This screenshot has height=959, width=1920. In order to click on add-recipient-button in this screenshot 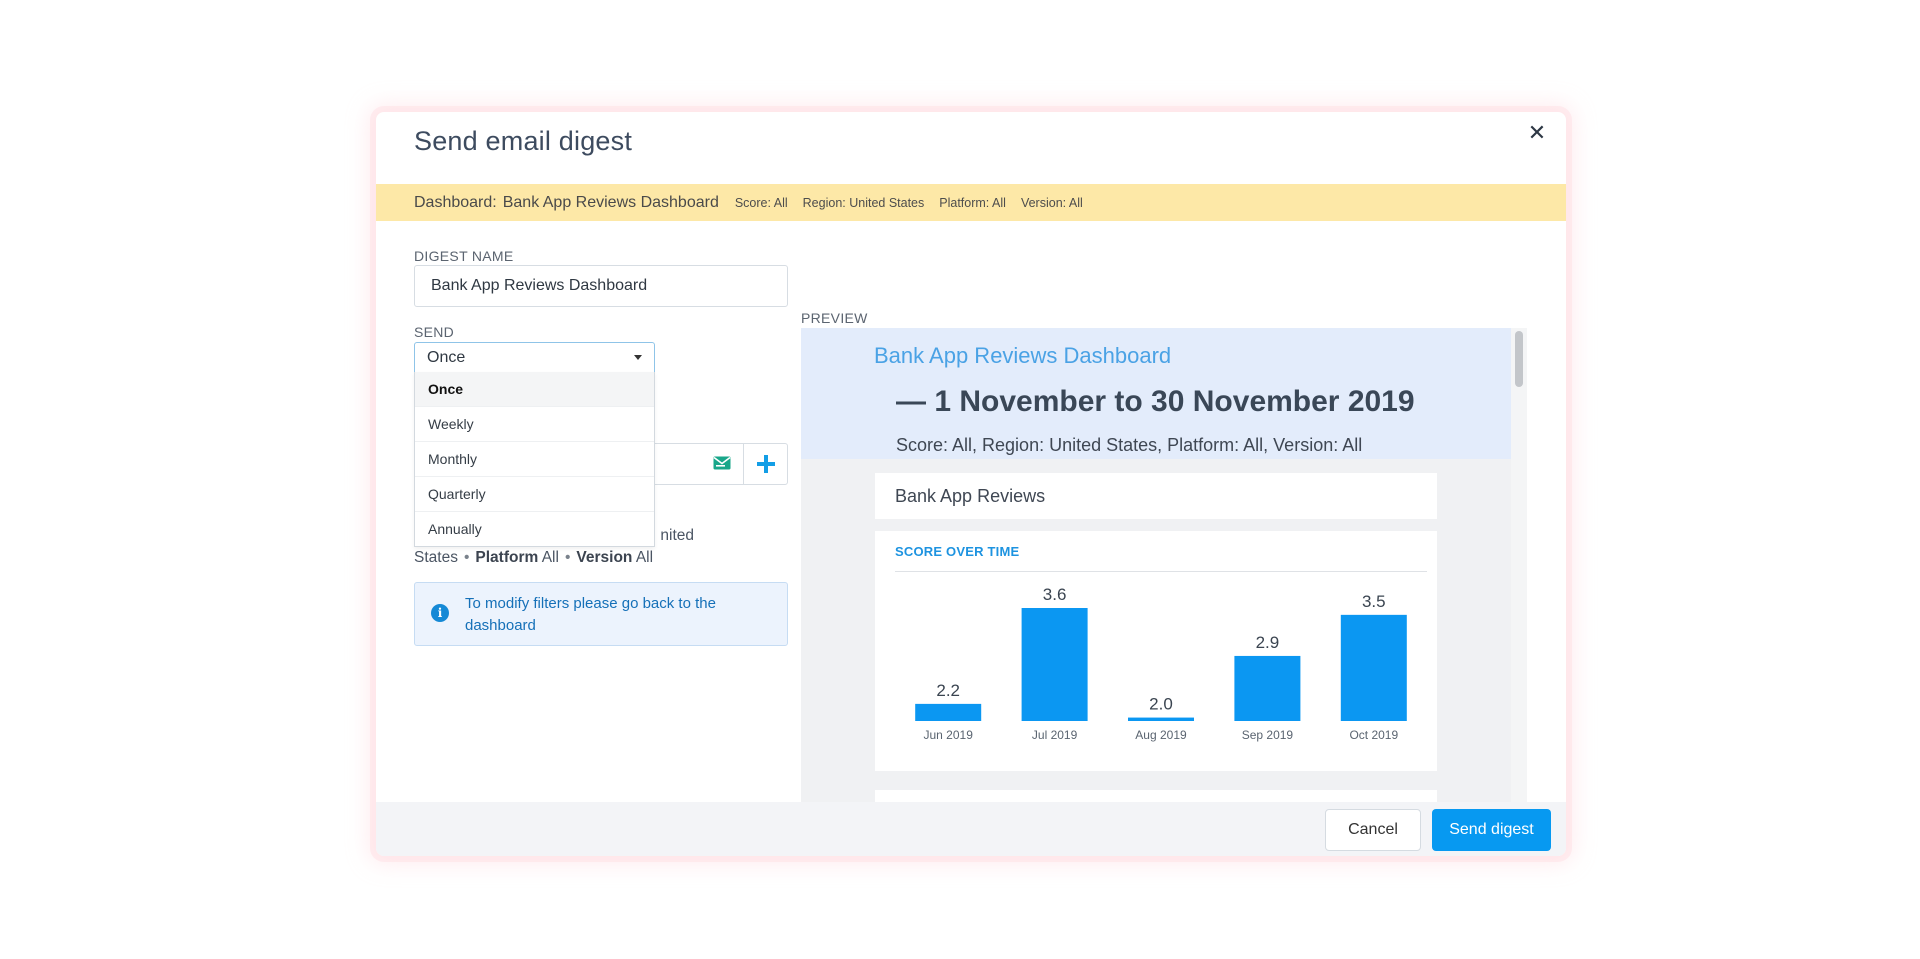, I will do `click(766, 464)`.